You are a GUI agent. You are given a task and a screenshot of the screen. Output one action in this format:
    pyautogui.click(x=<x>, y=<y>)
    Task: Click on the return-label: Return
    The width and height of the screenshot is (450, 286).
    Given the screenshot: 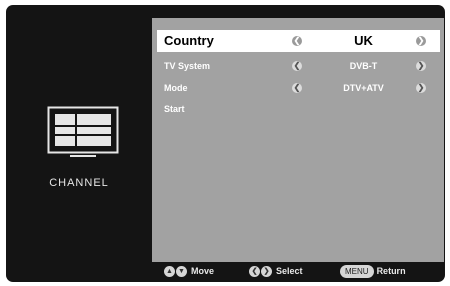 What is the action you would take?
    pyautogui.click(x=391, y=271)
    